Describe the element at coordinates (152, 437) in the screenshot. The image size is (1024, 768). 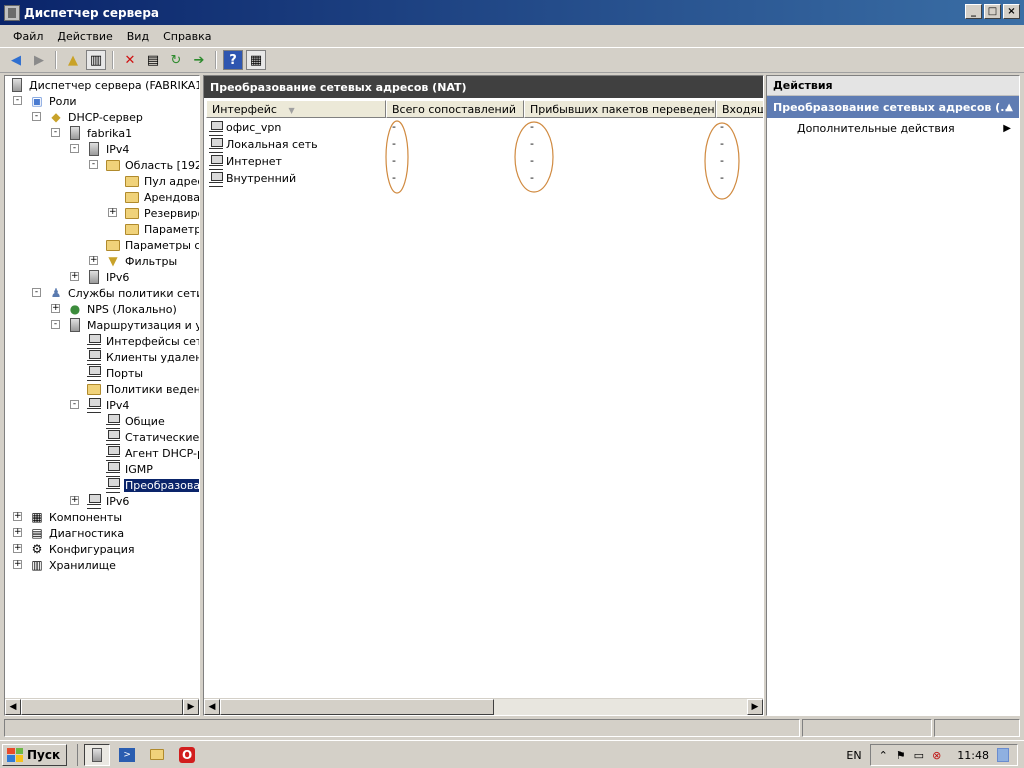
I see `tree-item: Статические м` at that location.